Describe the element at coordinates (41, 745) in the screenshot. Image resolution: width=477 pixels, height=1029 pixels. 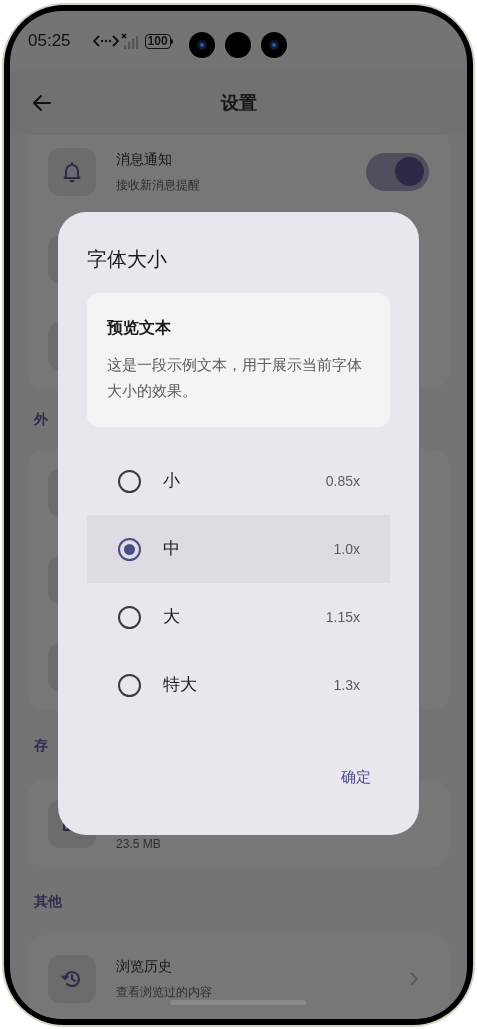
I see `section-header: 存` at that location.